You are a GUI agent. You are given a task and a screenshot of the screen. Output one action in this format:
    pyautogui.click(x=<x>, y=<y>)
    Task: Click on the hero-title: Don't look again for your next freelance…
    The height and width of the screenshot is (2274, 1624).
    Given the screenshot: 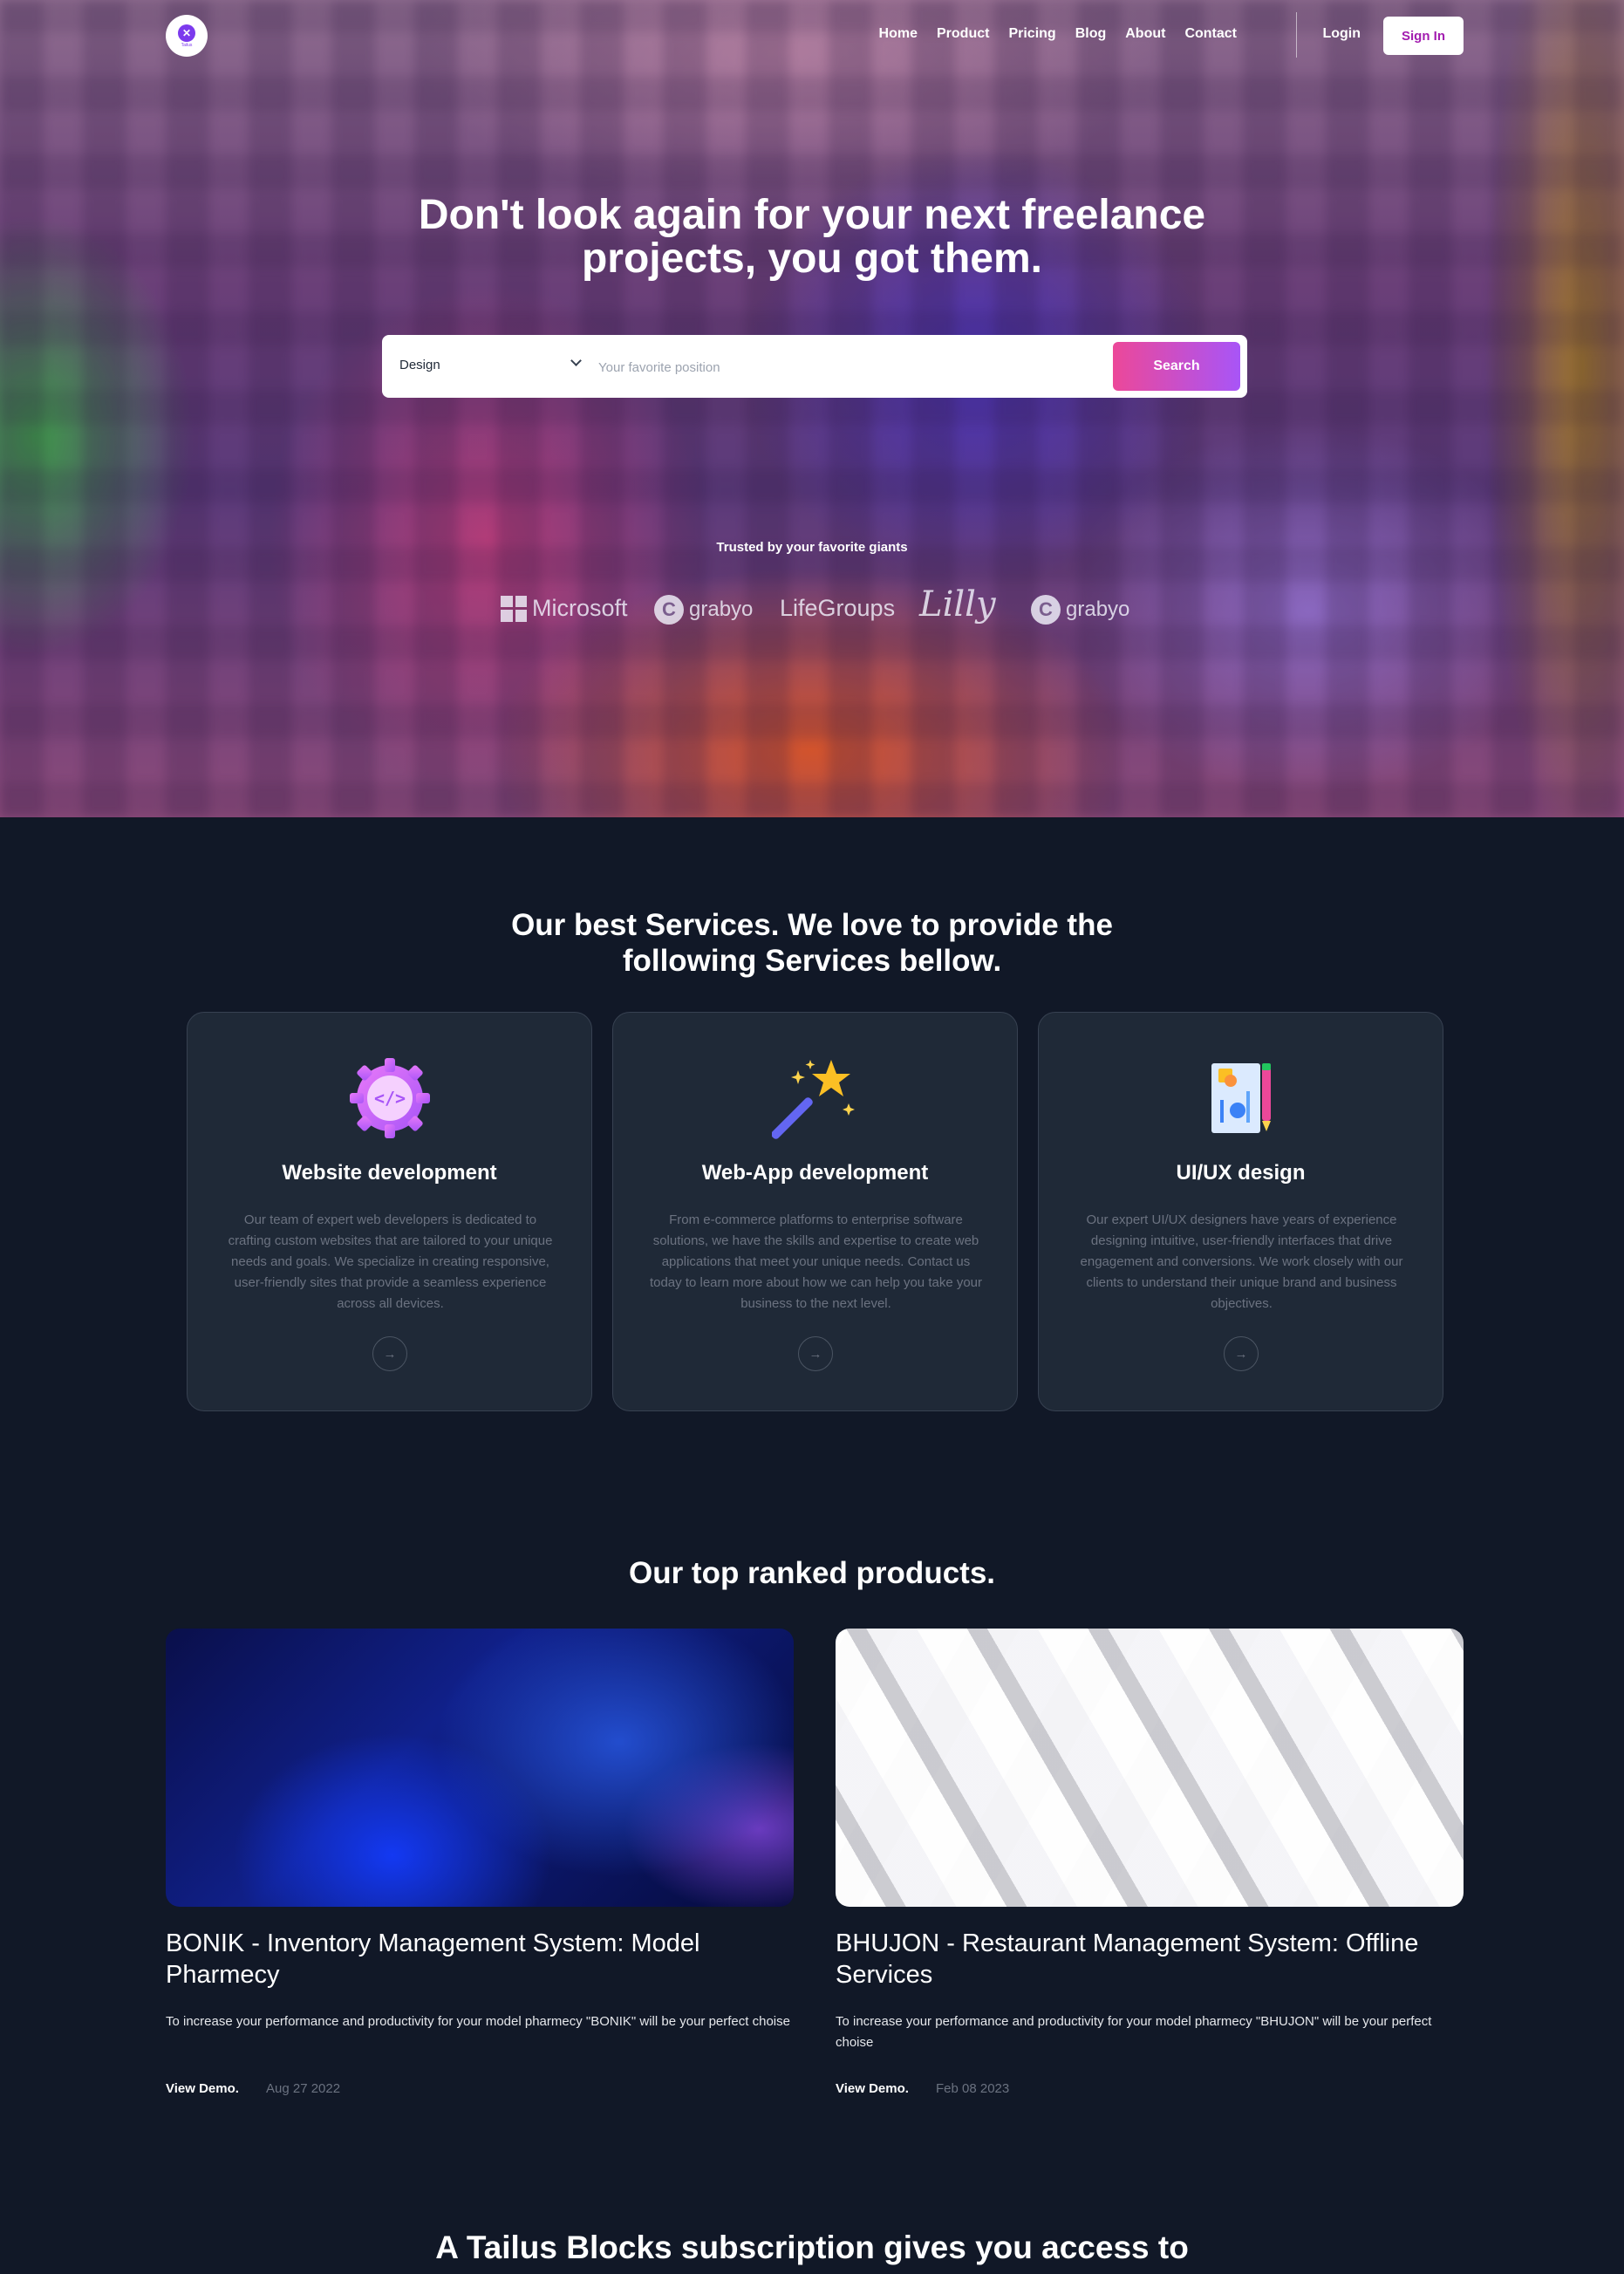 What is the action you would take?
    pyautogui.click(x=812, y=237)
    